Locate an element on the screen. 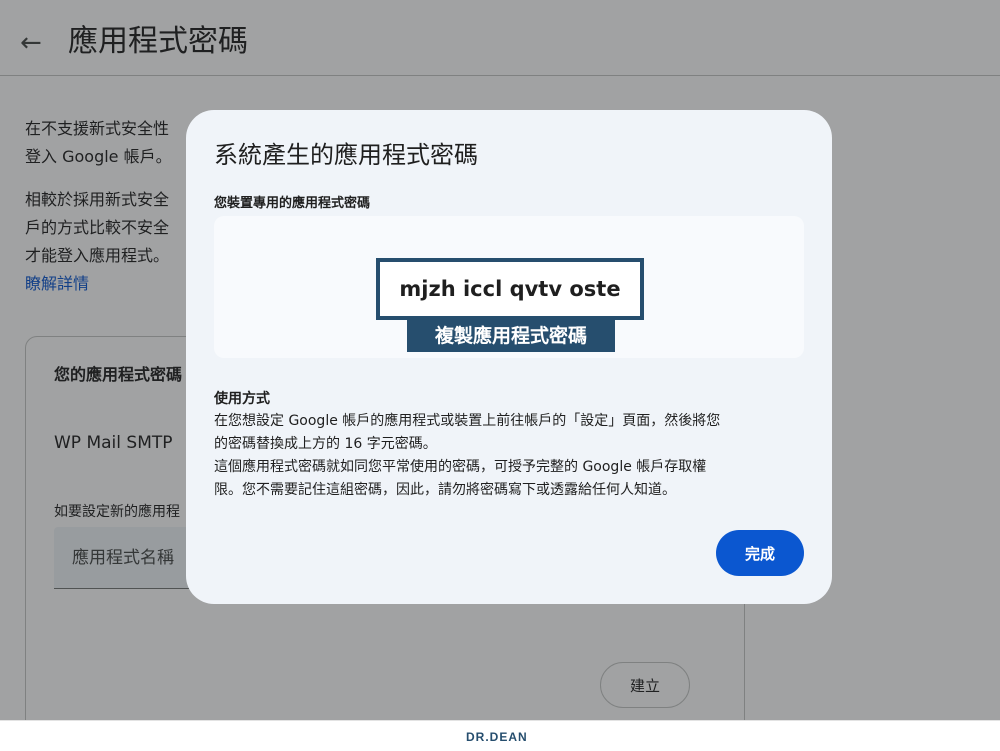 This screenshot has height=751, width=1000. footer: DR.DEAN is located at coordinates (500, 735).